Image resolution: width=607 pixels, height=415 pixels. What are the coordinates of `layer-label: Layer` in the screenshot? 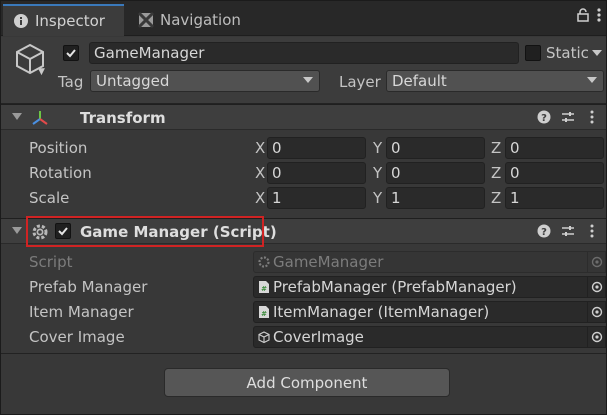 It's located at (360, 82).